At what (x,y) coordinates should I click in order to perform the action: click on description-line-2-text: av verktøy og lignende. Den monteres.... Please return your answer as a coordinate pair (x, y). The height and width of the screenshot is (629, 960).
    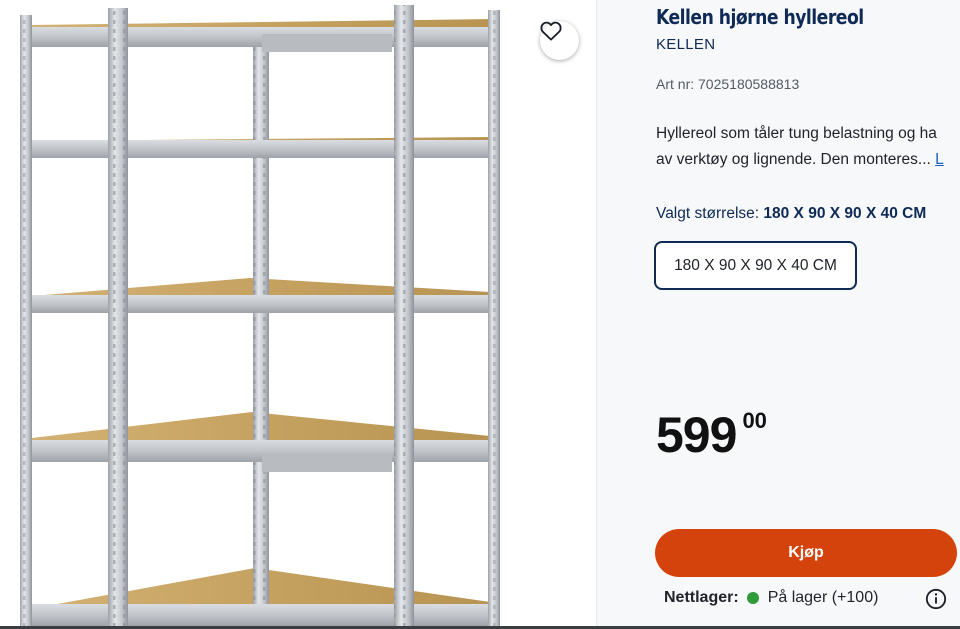
    Looking at the image, I should click on (793, 159).